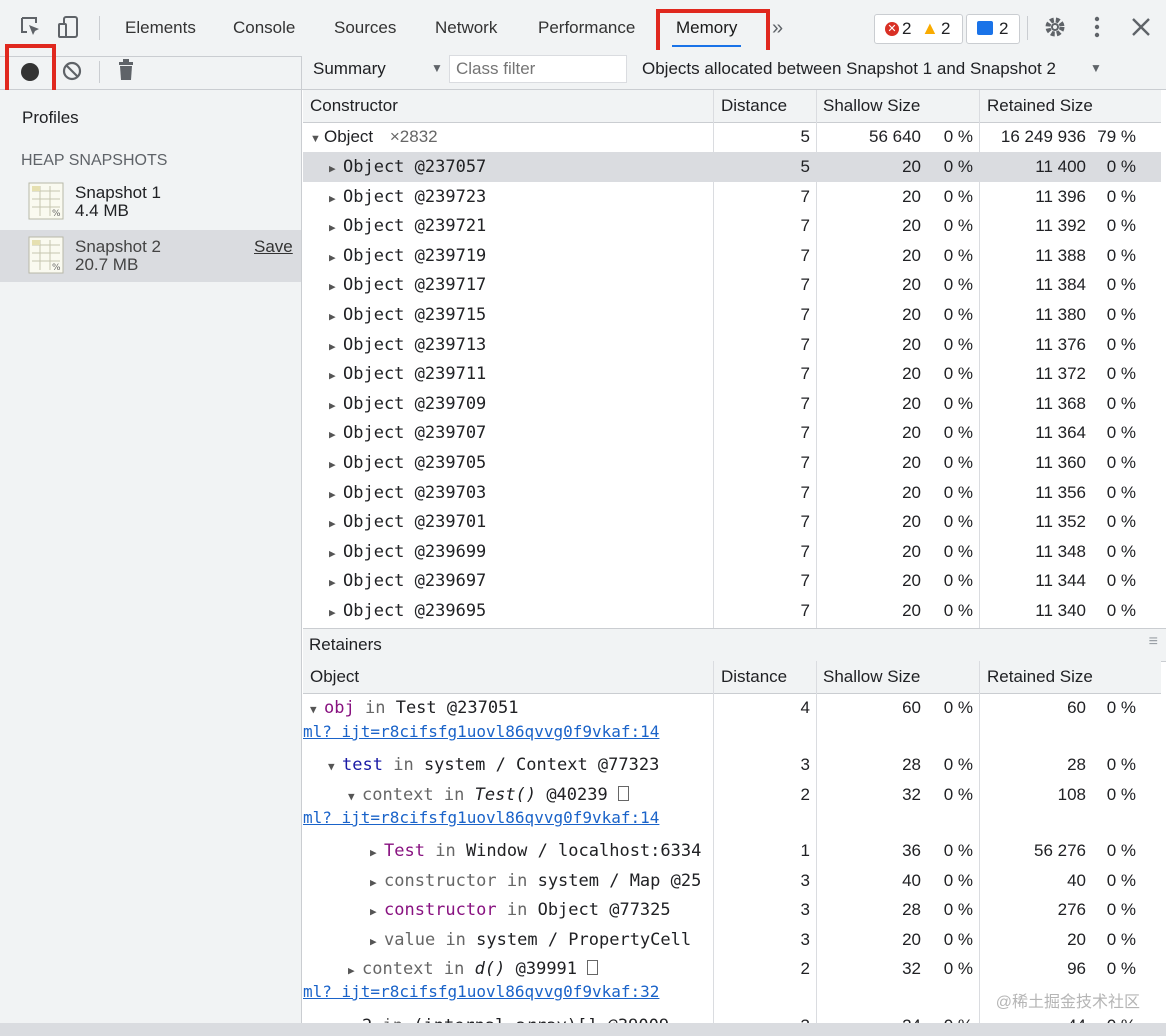  I want to click on table-row: ▶ Object @239695 7 20 0 % 11 340 0 %, so click(732, 611).